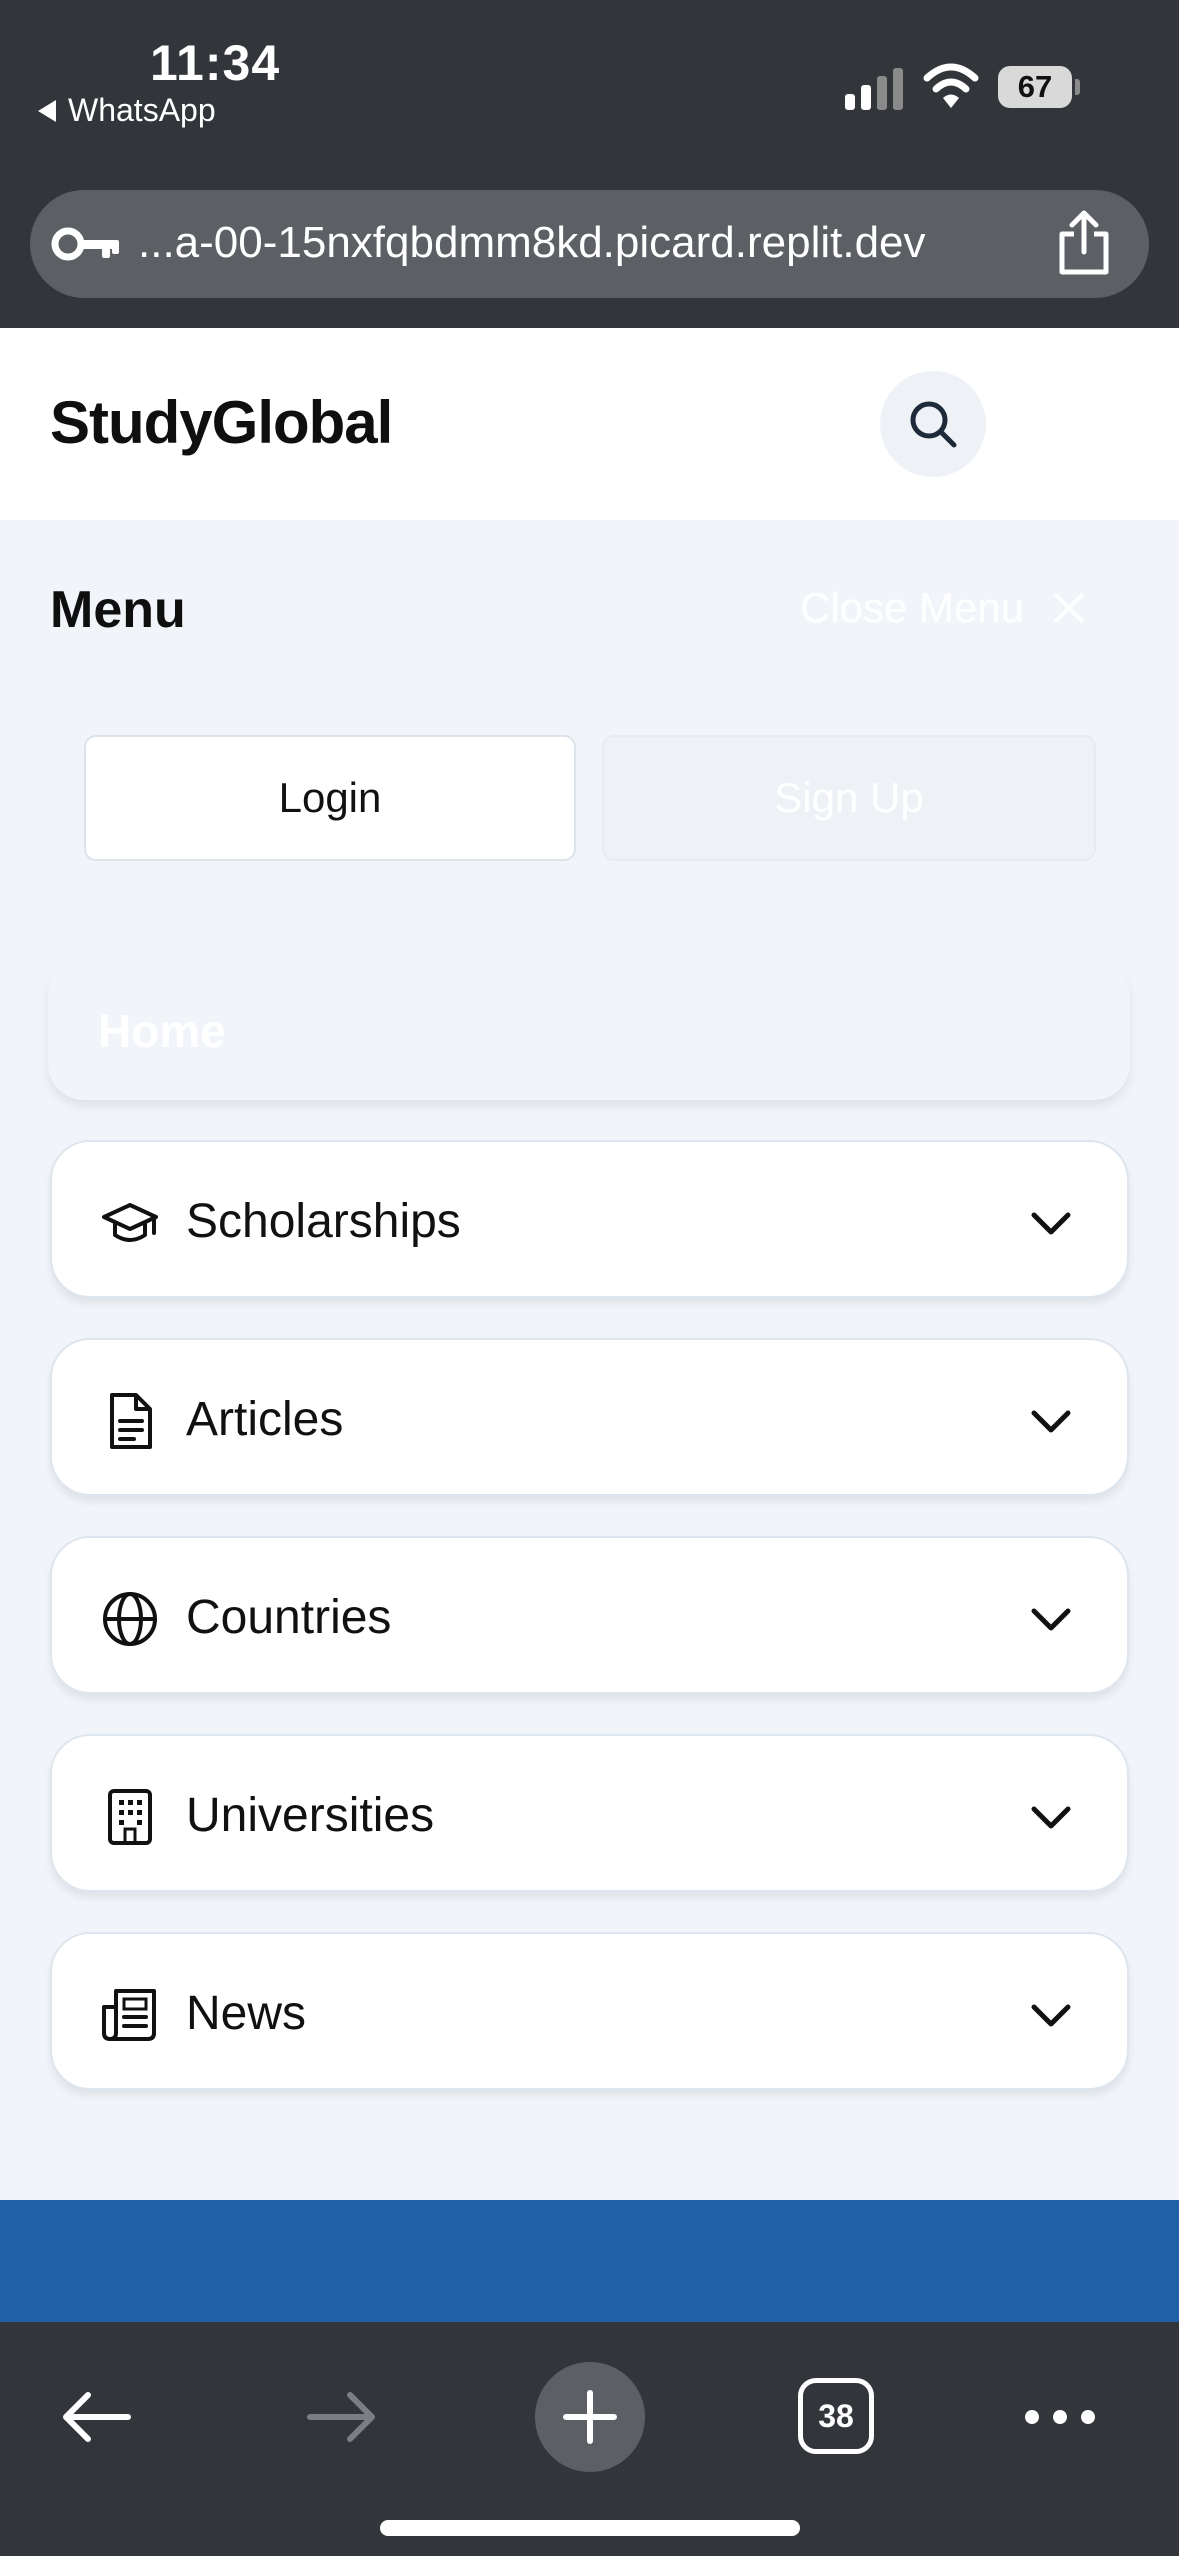 The image size is (1179, 2556). Describe the element at coordinates (589, 424) in the screenshot. I see `app-header: StudyGlobal` at that location.